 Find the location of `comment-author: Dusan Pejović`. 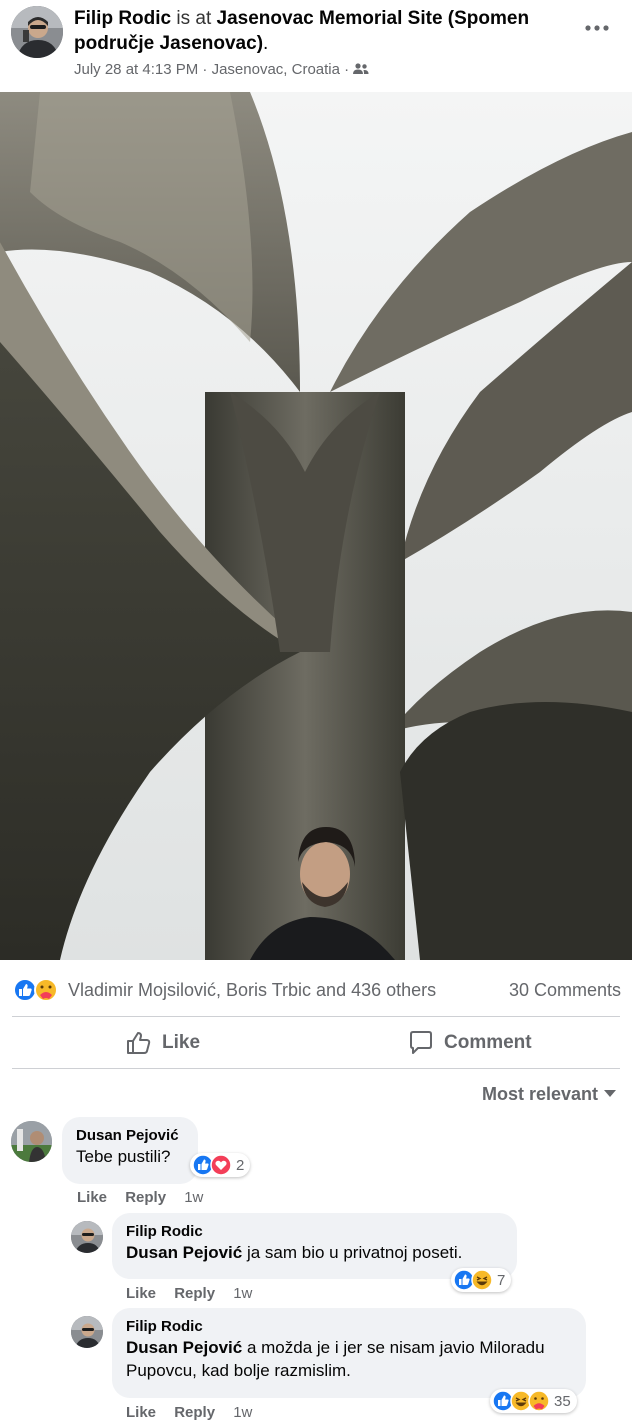

comment-author: Dusan Pejović is located at coordinates (130, 1135).